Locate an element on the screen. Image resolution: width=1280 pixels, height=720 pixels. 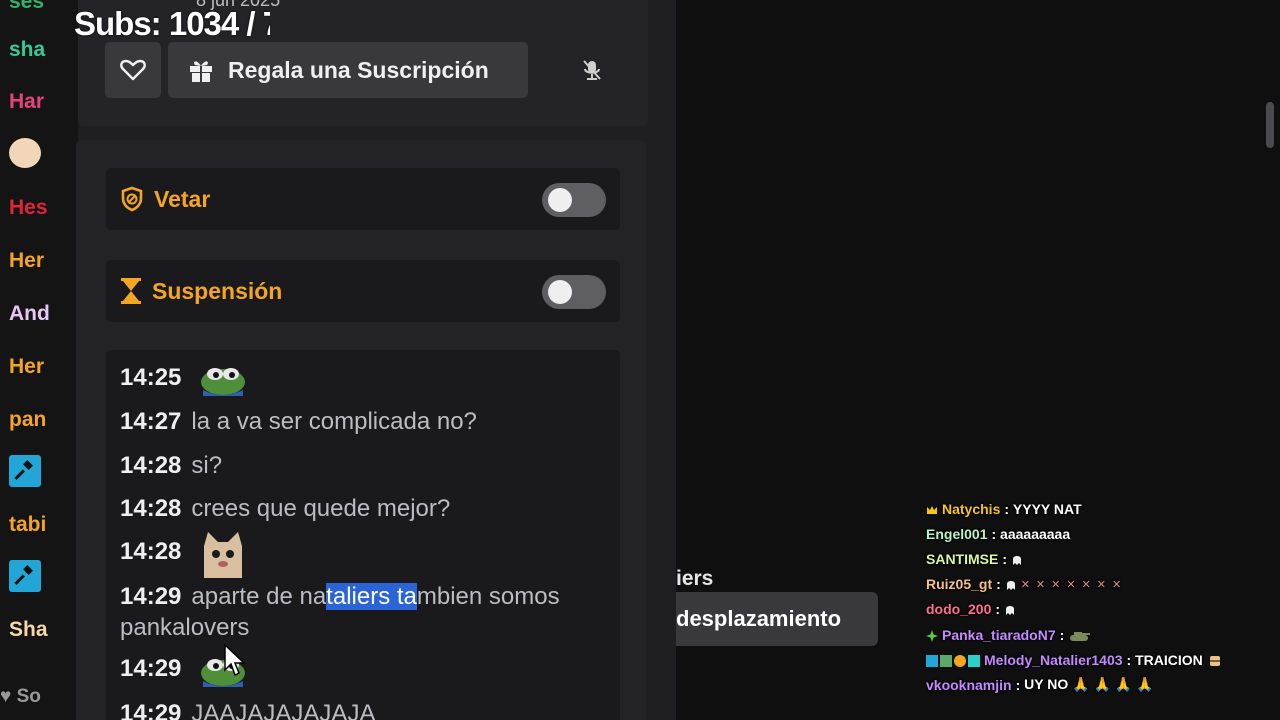
chat-log-message: 14:25 is located at coordinates (184, 379).